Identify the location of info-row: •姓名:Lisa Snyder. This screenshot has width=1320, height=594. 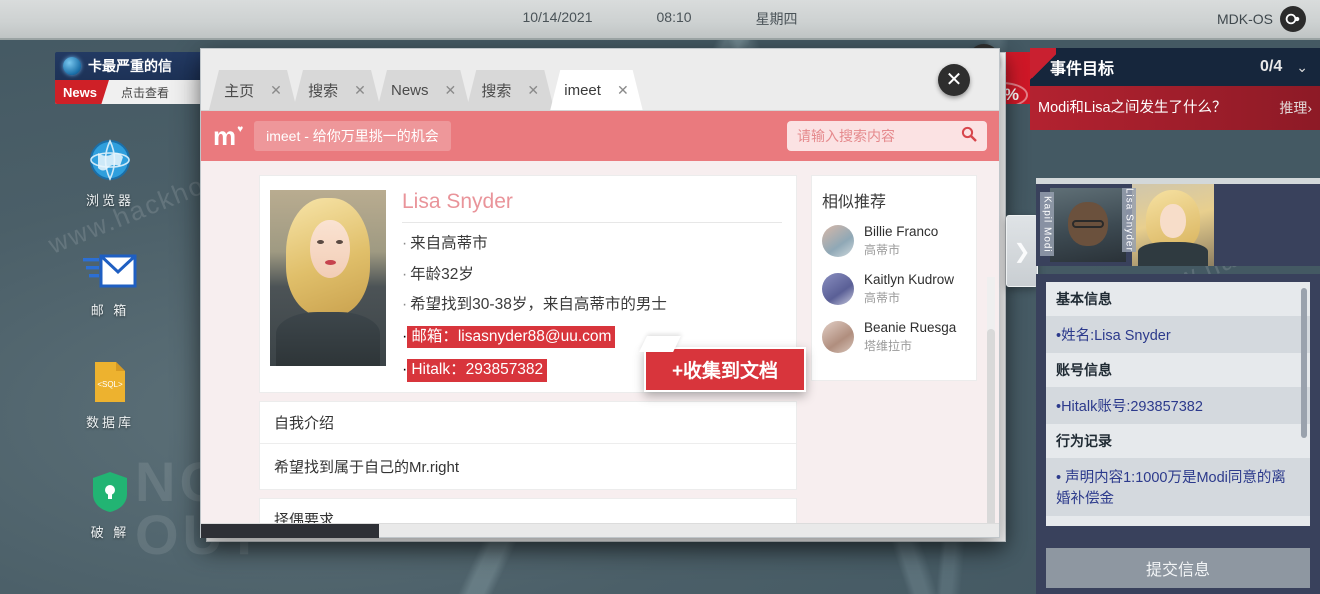
(1178, 334).